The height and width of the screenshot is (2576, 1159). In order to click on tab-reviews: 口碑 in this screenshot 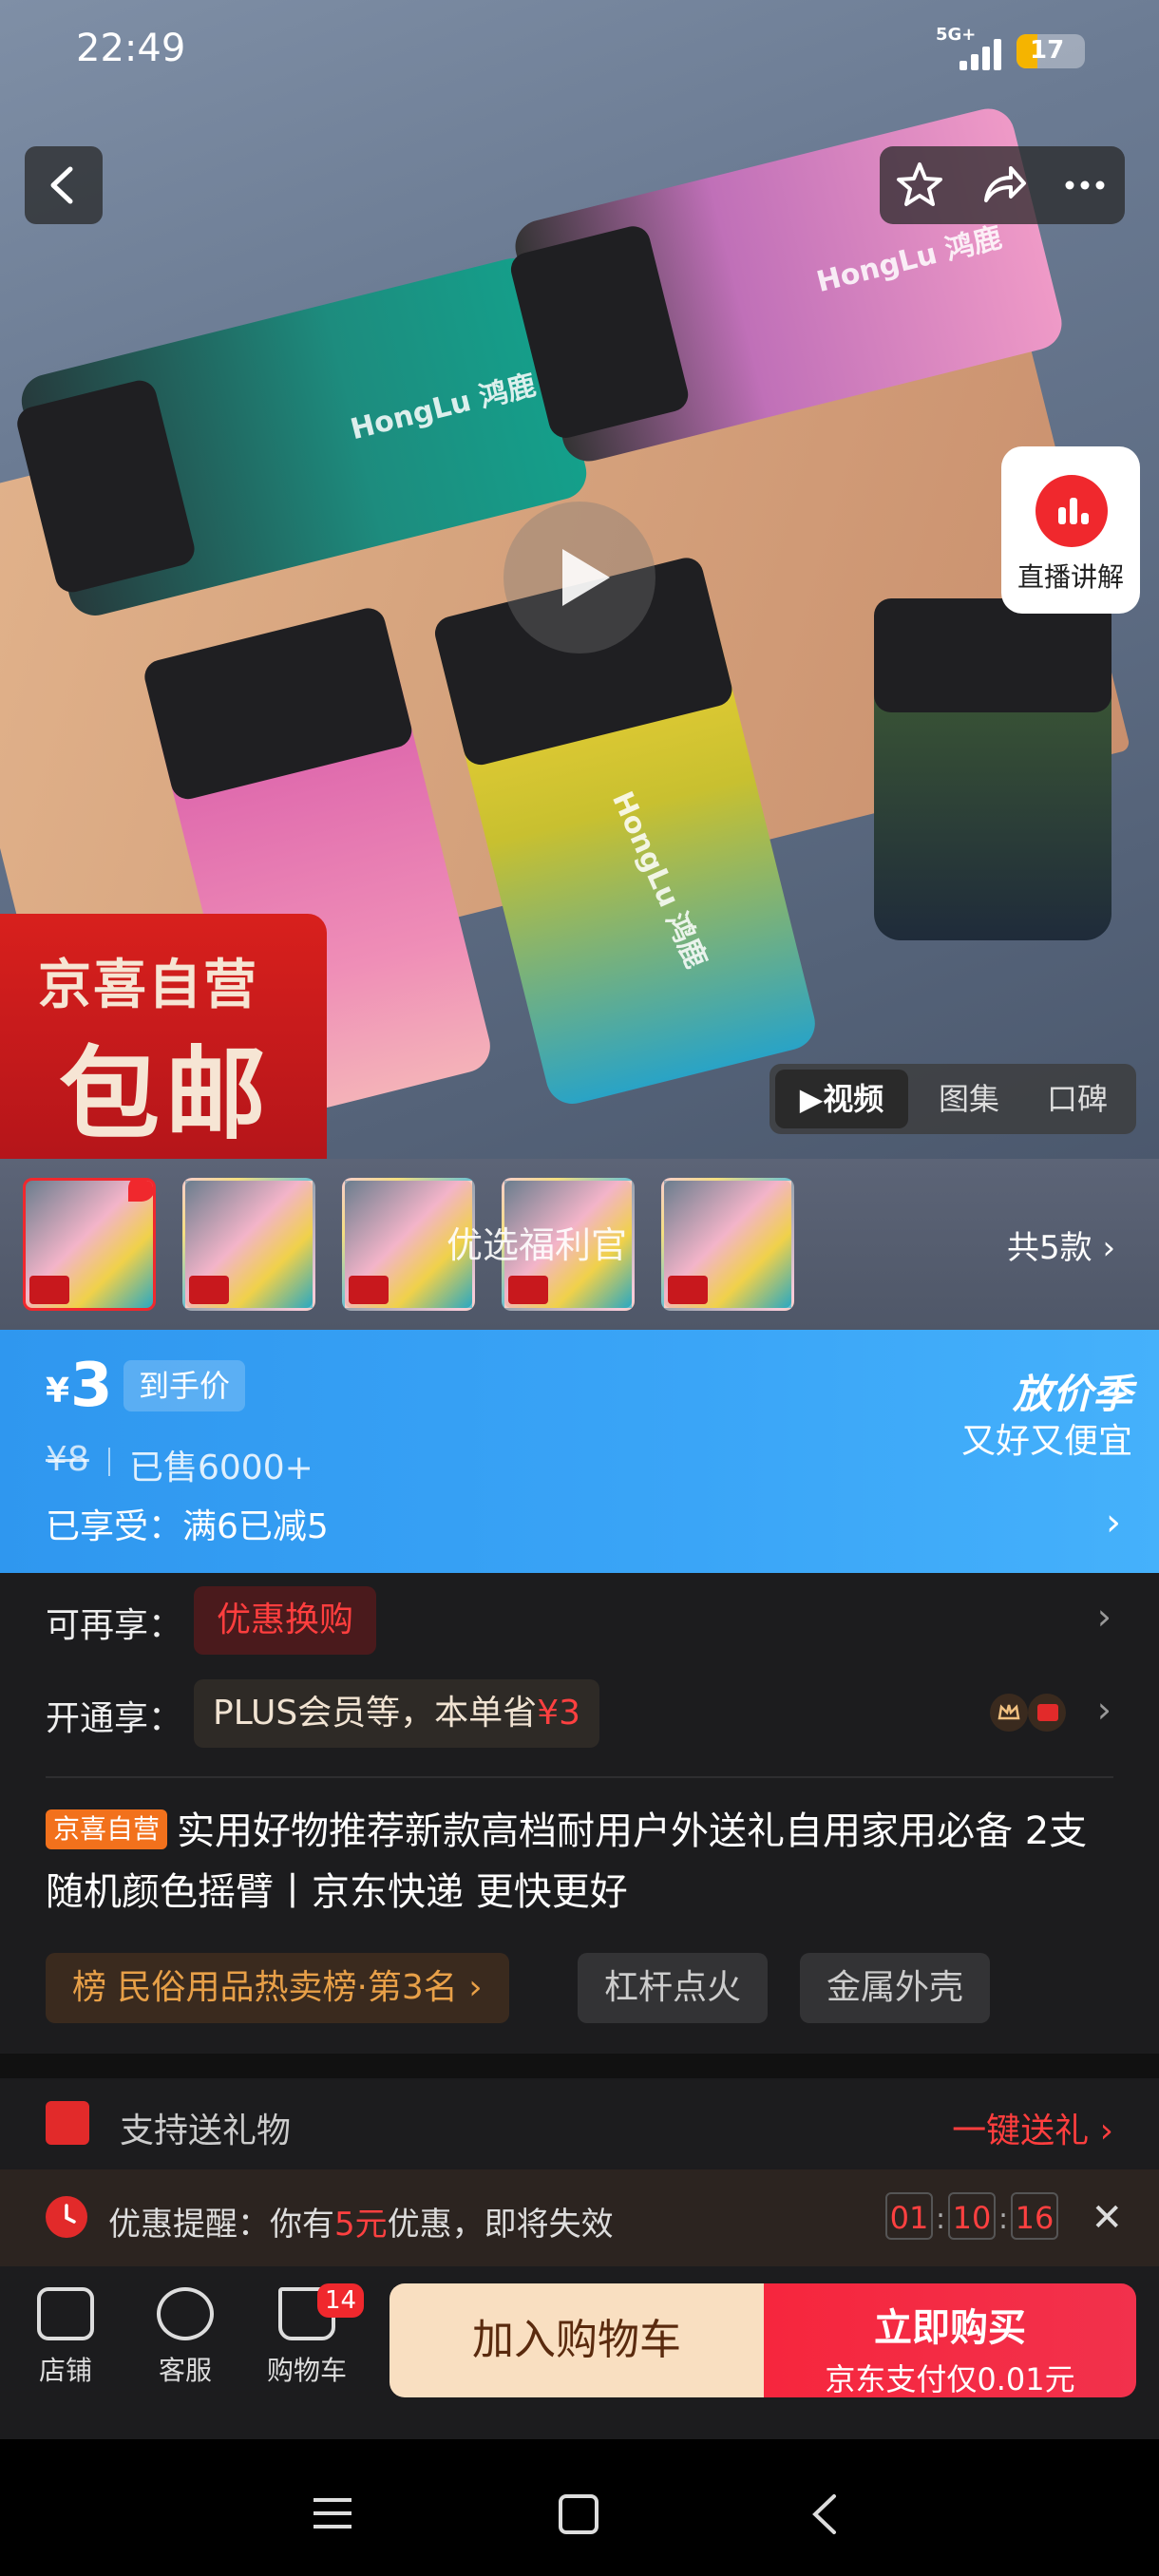, I will do `click(1077, 1099)`.